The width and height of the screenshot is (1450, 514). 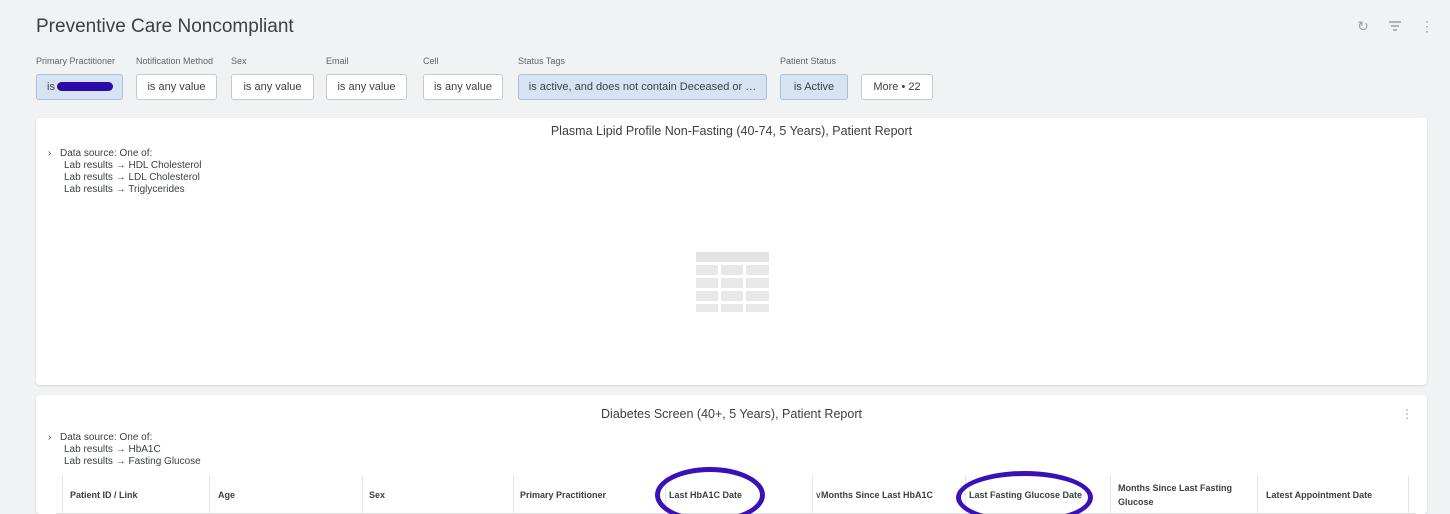 I want to click on column-header-age: Age, so click(x=290, y=495).